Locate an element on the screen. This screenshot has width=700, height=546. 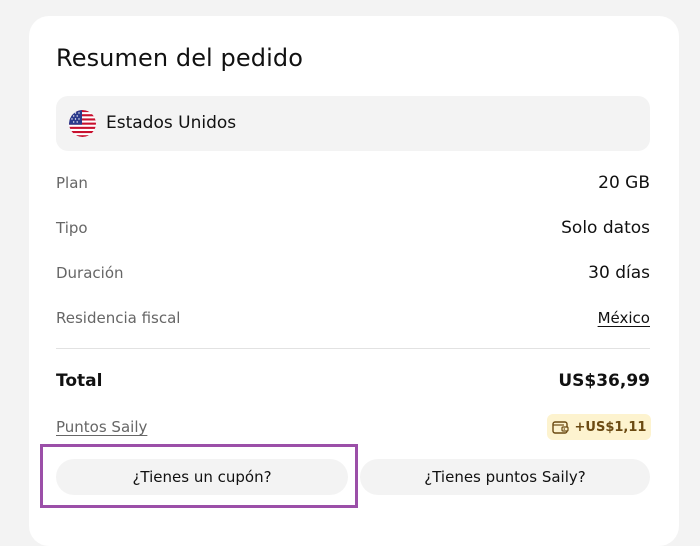
plan-label: Plan is located at coordinates (72, 183).